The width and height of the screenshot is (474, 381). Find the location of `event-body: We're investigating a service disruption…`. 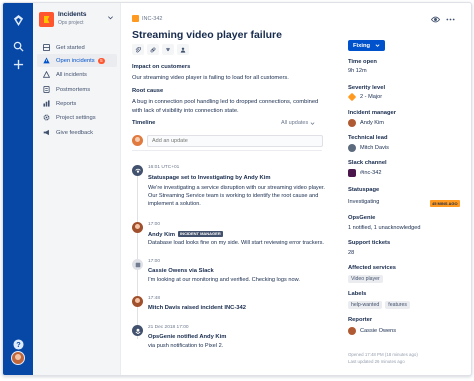

event-body: We're investigating a service disruption… is located at coordinates (236, 196).